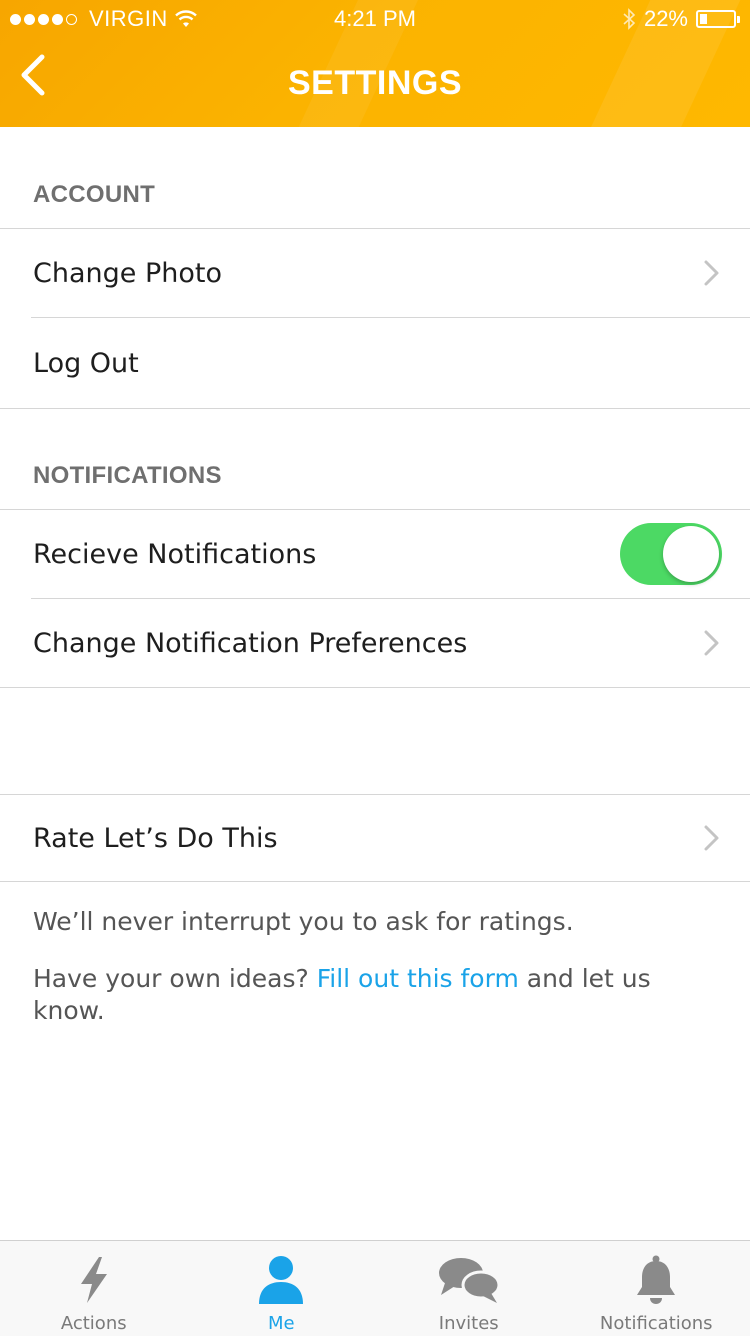 The image size is (750, 1336). I want to click on tab-label: Invites, so click(468, 1323).